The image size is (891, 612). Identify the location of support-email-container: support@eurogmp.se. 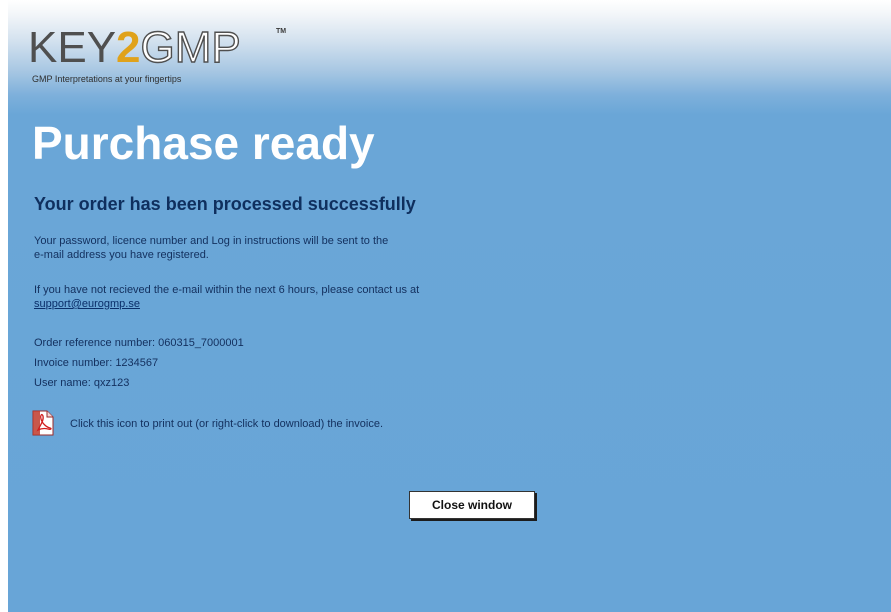
(87, 304).